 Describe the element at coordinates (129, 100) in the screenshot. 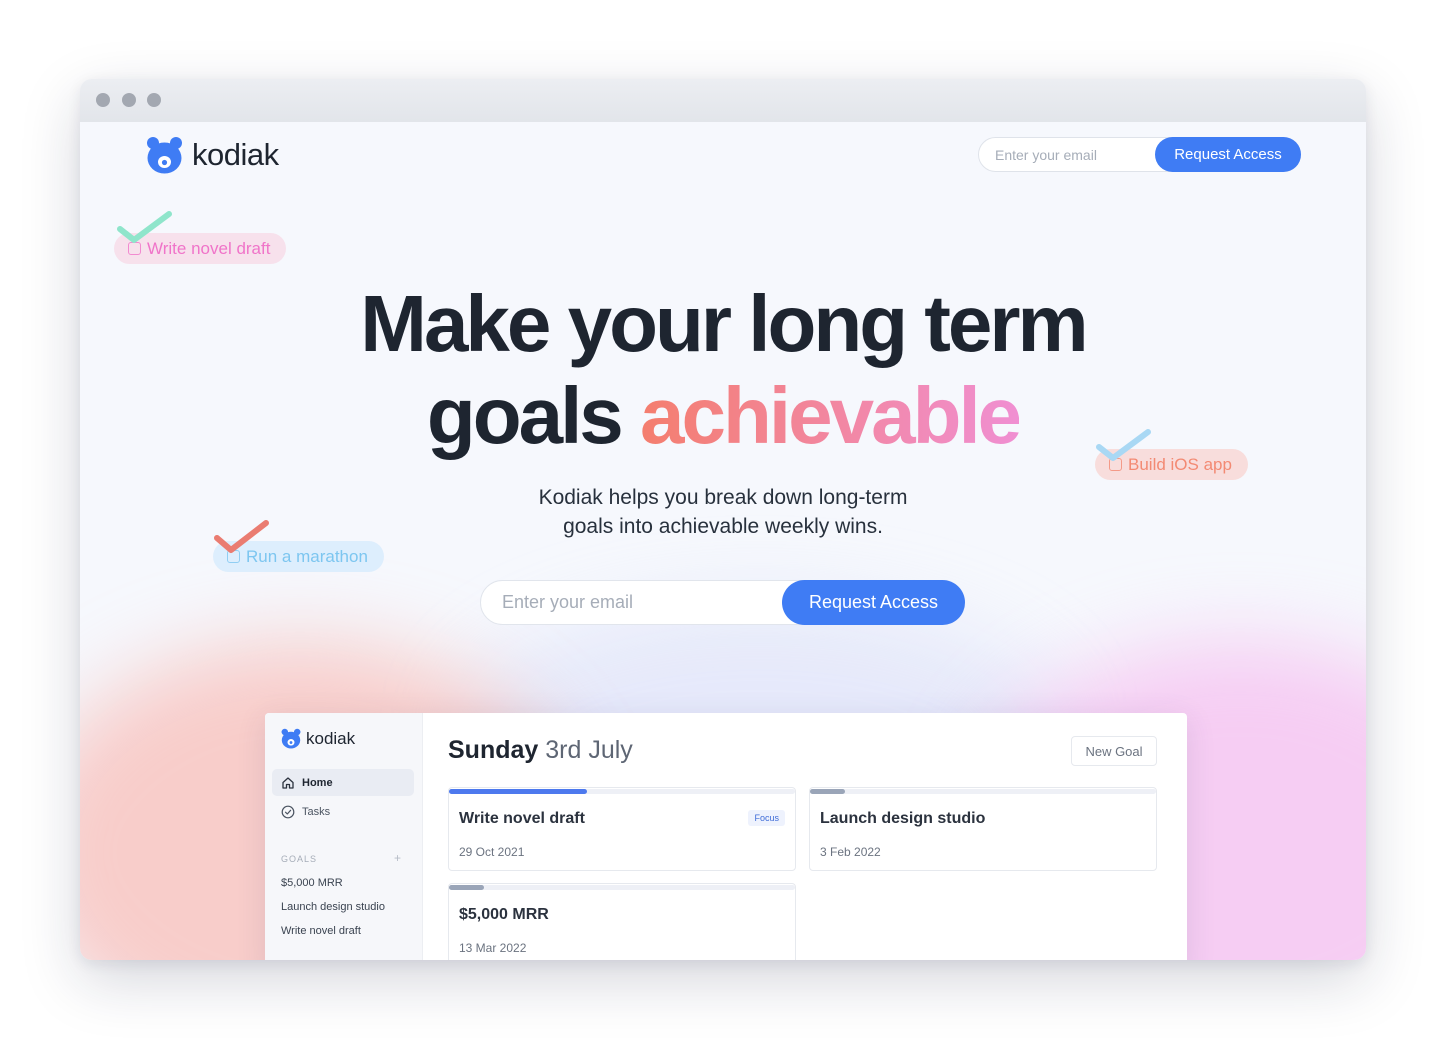

I see `window-minimize-button` at that location.